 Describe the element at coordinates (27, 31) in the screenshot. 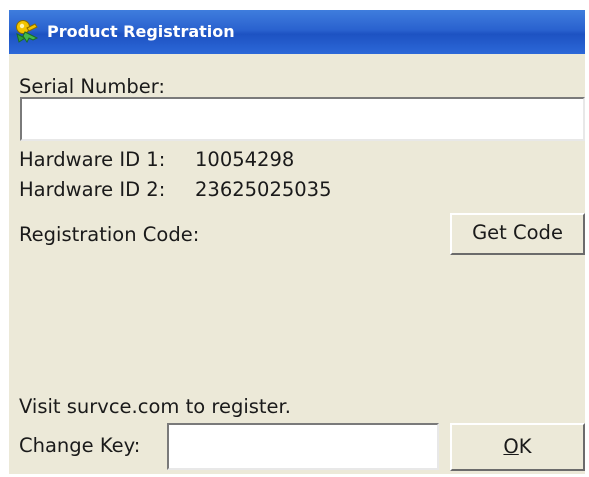

I see `registration-key-icon` at that location.